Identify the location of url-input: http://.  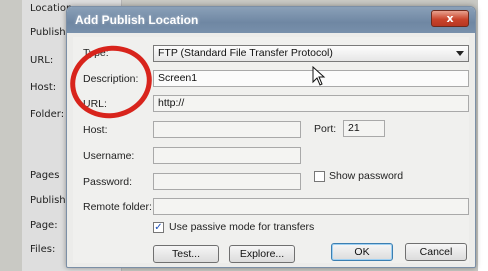
(311, 103).